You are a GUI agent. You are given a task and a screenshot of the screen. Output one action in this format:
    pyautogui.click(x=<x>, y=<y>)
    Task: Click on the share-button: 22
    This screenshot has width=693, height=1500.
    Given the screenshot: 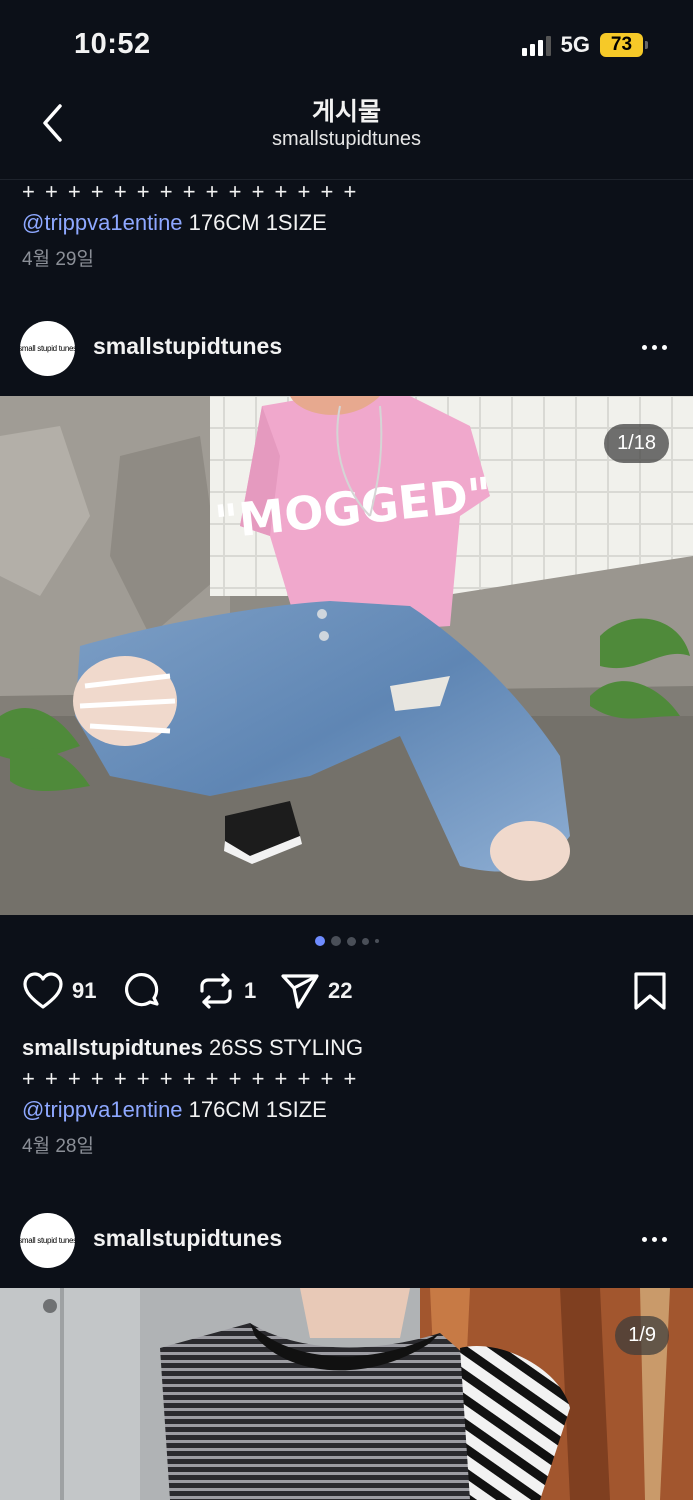 What is the action you would take?
    pyautogui.click(x=316, y=991)
    